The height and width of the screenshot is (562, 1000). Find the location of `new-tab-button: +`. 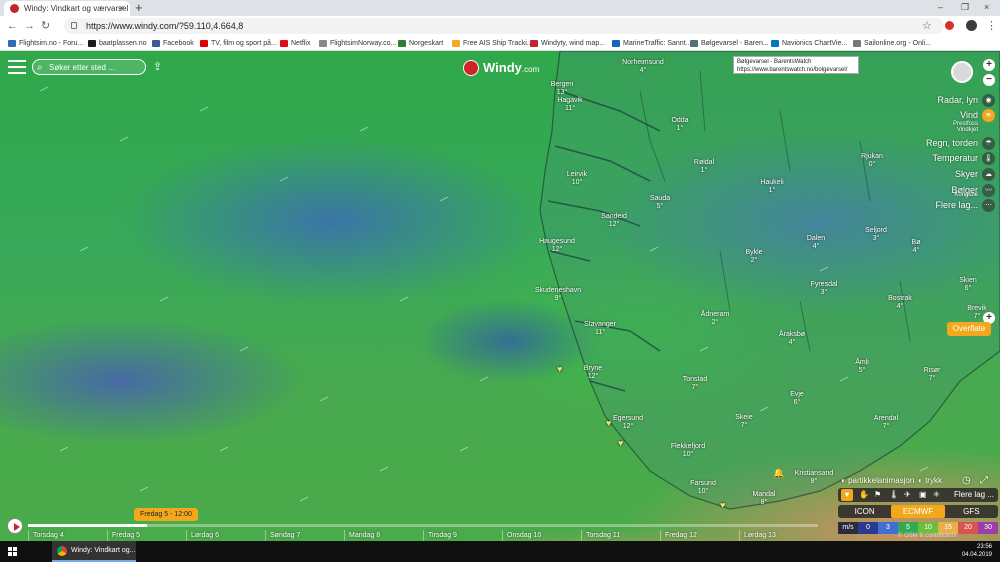

new-tab-button: + is located at coordinates (139, 7).